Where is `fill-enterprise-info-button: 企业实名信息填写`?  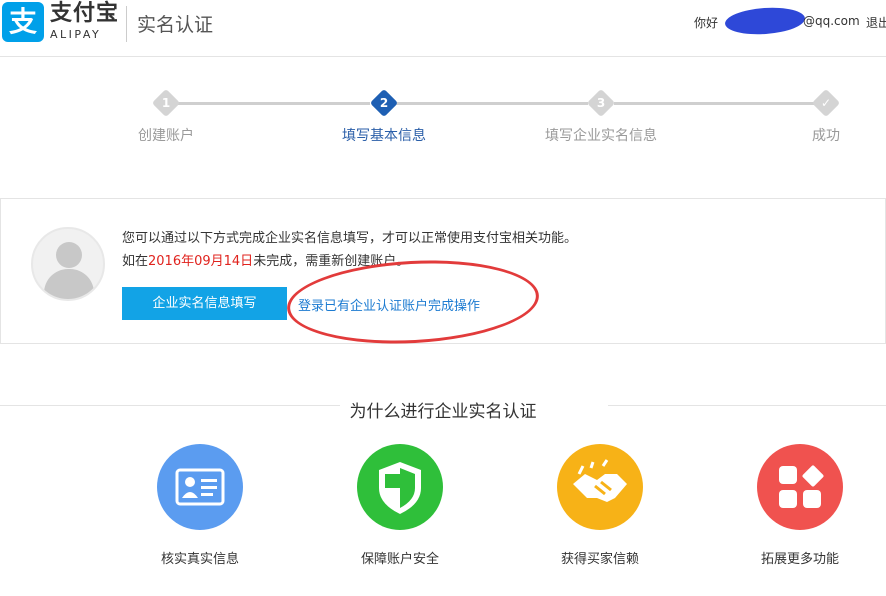 fill-enterprise-info-button: 企业实名信息填写 is located at coordinates (204, 303).